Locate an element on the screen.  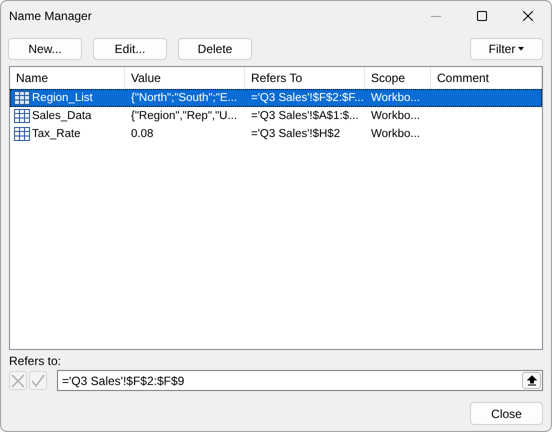
close-button: Close is located at coordinates (506, 413).